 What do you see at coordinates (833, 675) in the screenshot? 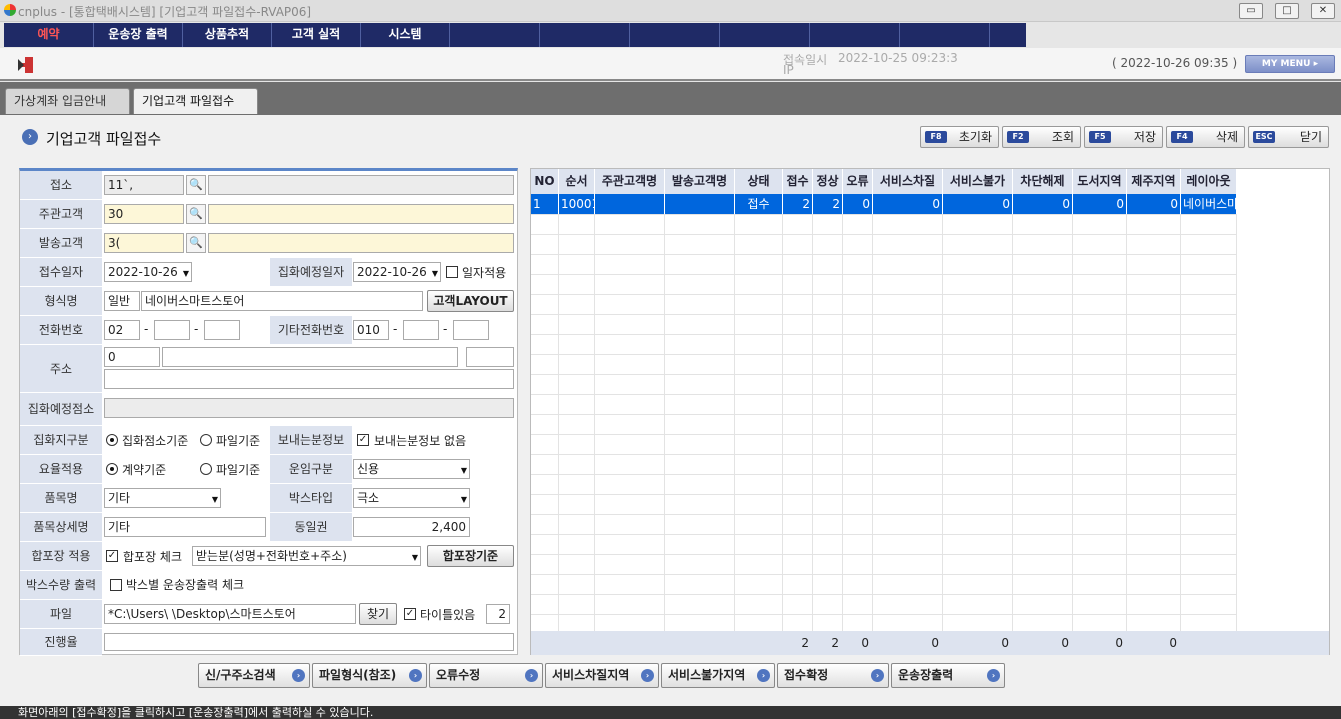
I see `confirm-receipt-button: 접수확정 ›` at bounding box center [833, 675].